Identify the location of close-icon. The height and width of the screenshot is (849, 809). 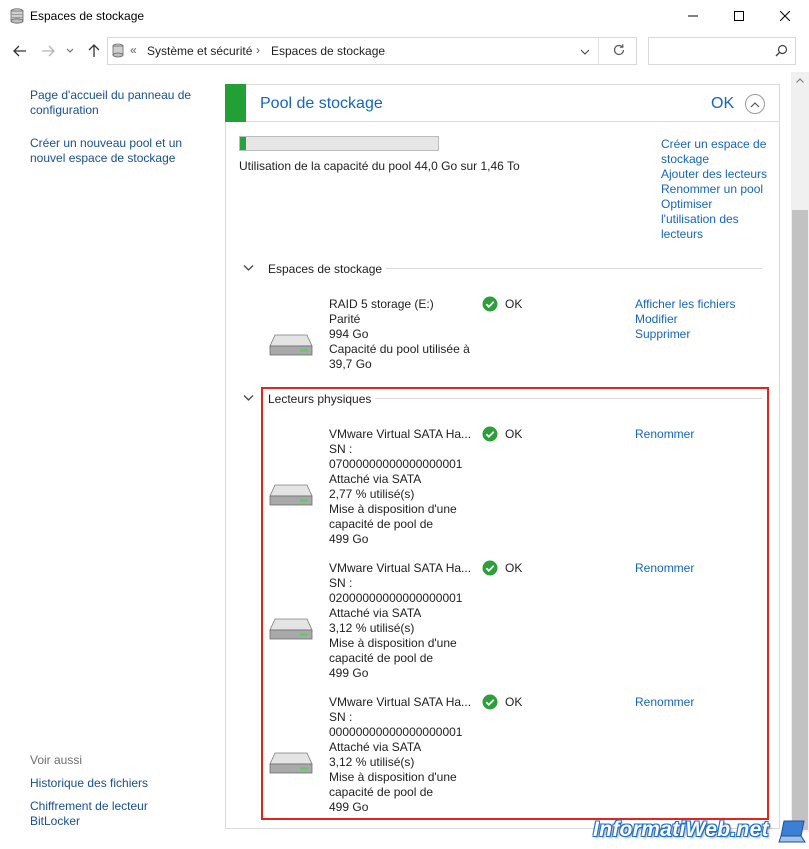
(785, 16).